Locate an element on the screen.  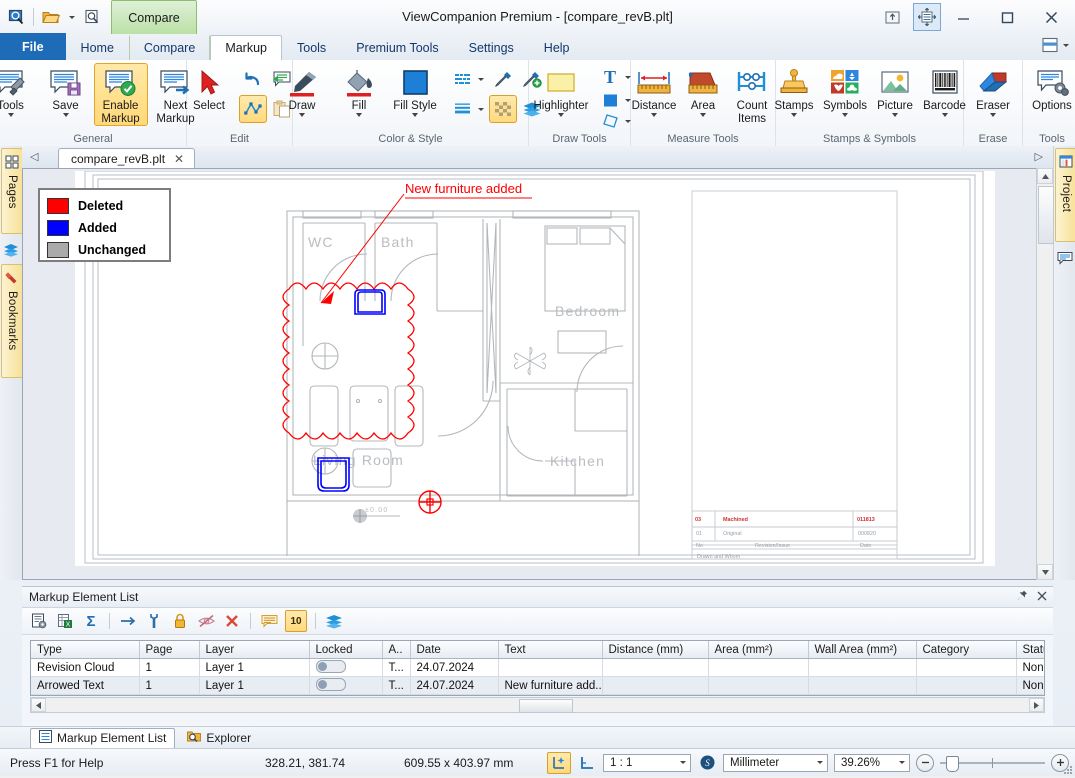
layers-icon is located at coordinates (334, 621).